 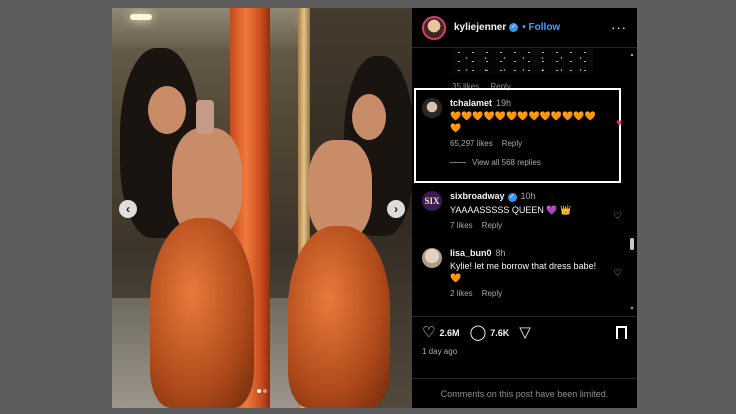 What do you see at coordinates (449, 333) in the screenshot?
I see `like-count: 2.6M` at bounding box center [449, 333].